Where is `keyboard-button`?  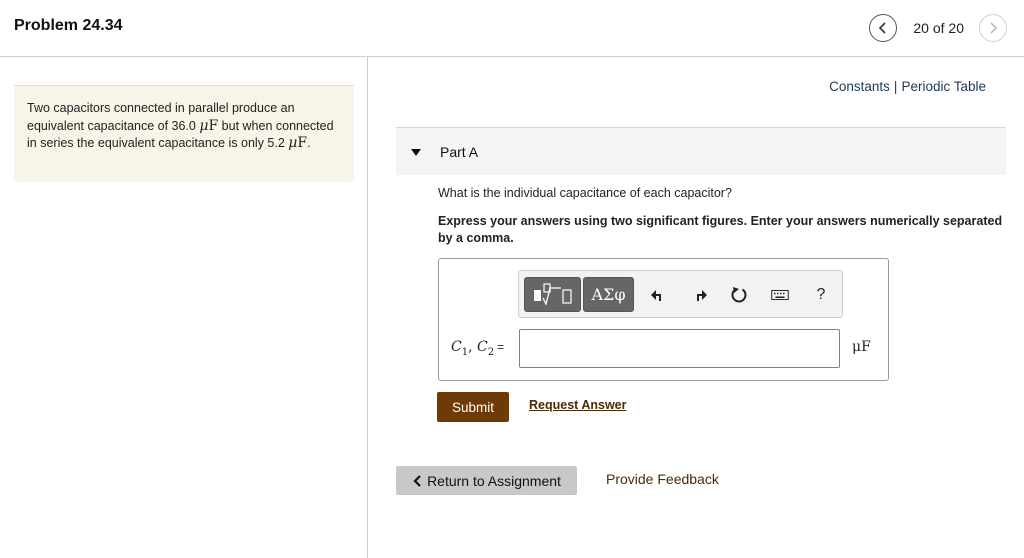 keyboard-button is located at coordinates (780, 295).